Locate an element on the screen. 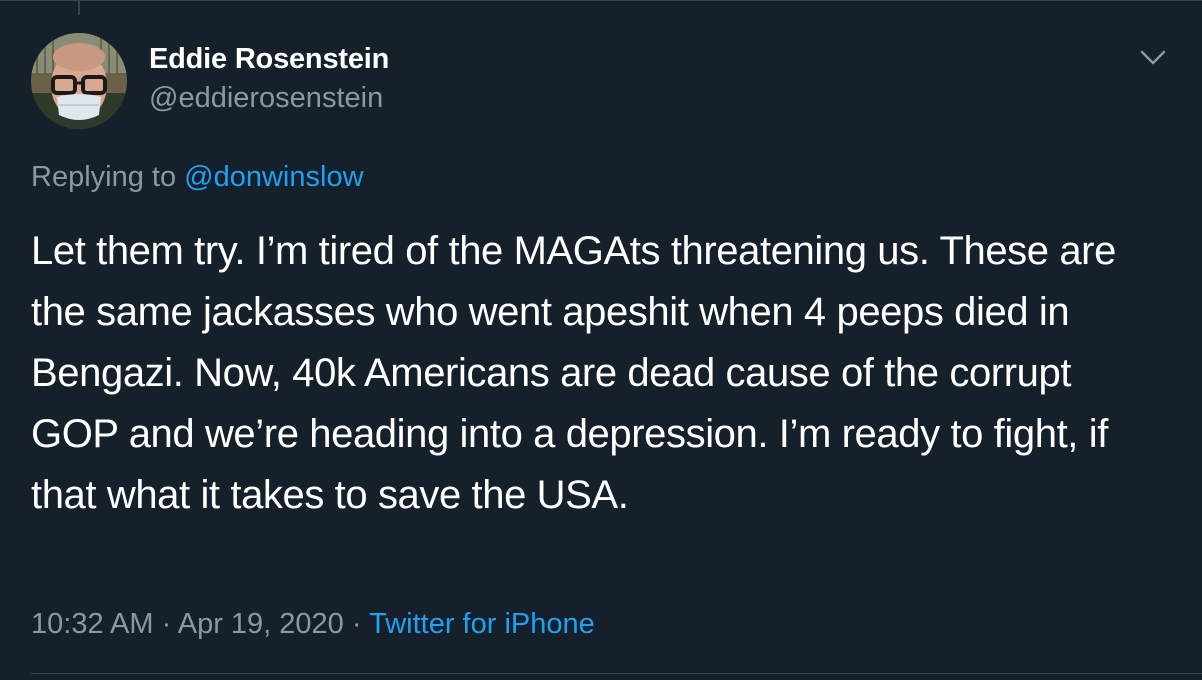 This screenshot has height=680, width=1202. tweet-date: Apr 19, 2020 is located at coordinates (261, 624).